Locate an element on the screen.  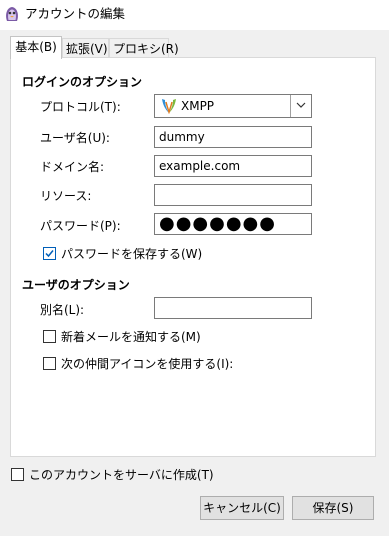
protocol-select: XMPP is located at coordinates (233, 106).